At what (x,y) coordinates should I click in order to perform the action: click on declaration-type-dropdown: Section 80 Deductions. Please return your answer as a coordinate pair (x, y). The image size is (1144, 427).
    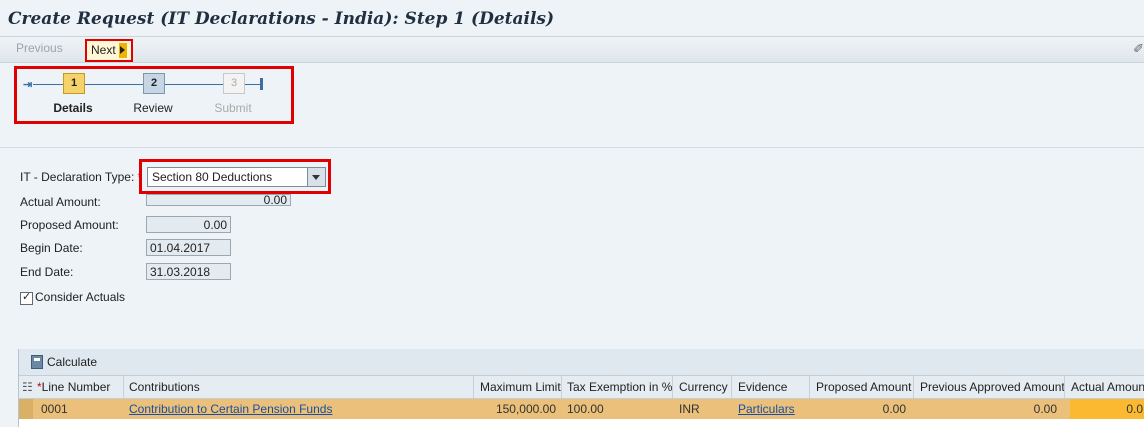
    Looking at the image, I should click on (236, 177).